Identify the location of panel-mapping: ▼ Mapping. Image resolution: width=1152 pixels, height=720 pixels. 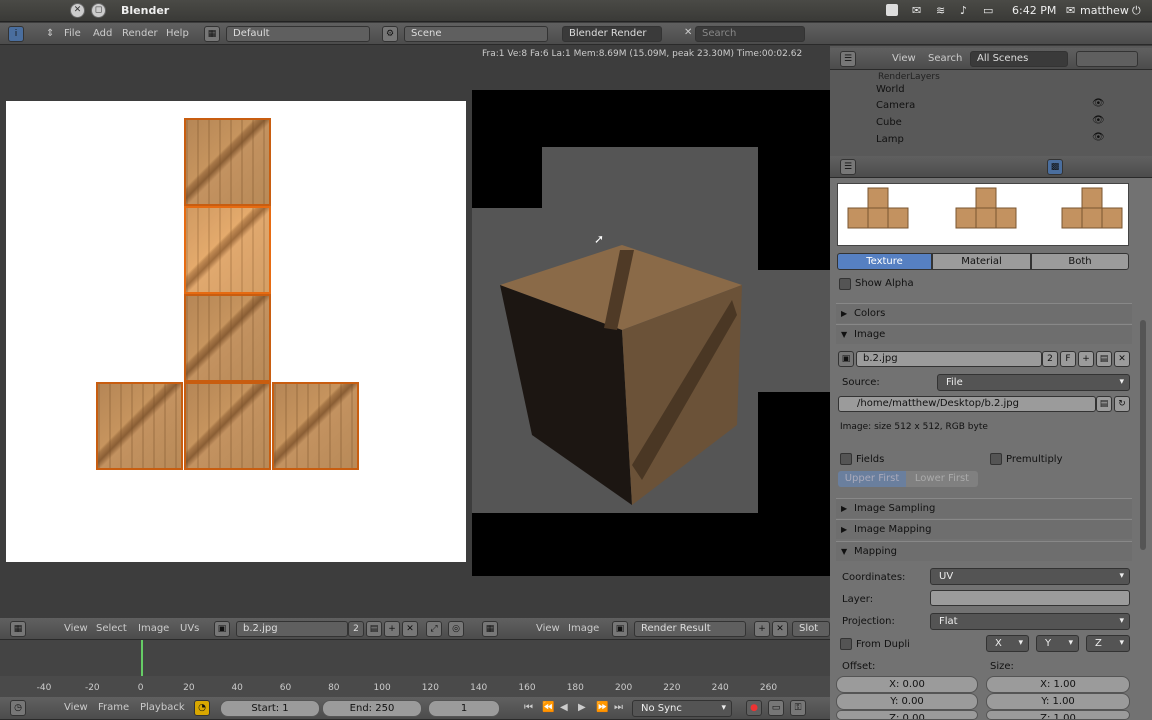
(984, 551).